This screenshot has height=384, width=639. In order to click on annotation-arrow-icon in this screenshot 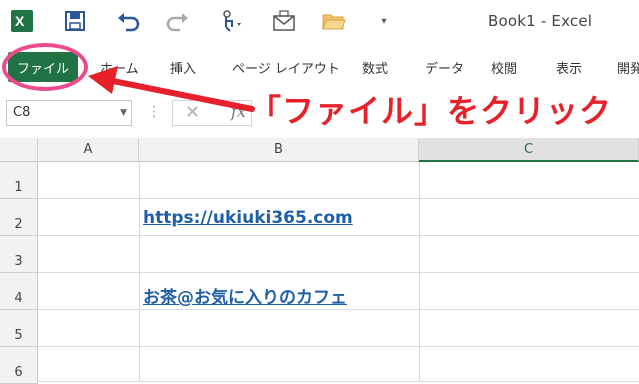, I will do `click(171, 89)`.